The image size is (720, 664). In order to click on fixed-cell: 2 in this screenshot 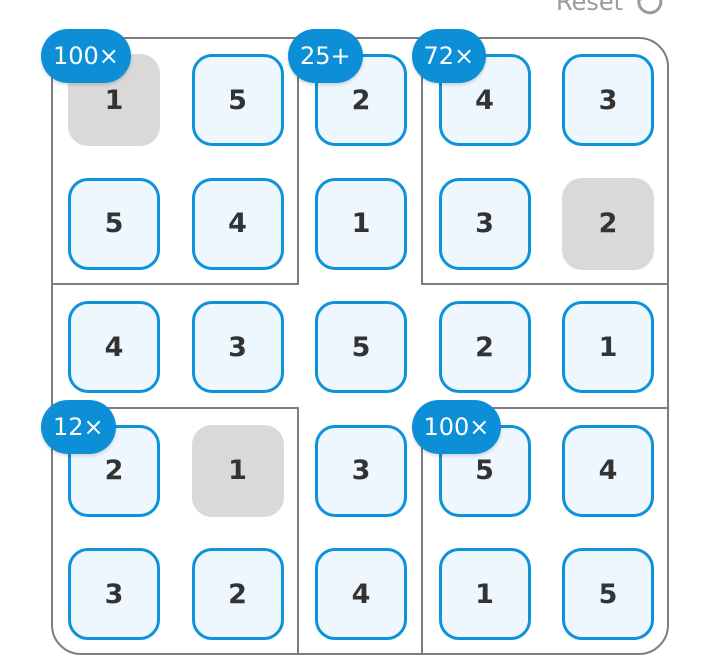, I will do `click(608, 223)`.